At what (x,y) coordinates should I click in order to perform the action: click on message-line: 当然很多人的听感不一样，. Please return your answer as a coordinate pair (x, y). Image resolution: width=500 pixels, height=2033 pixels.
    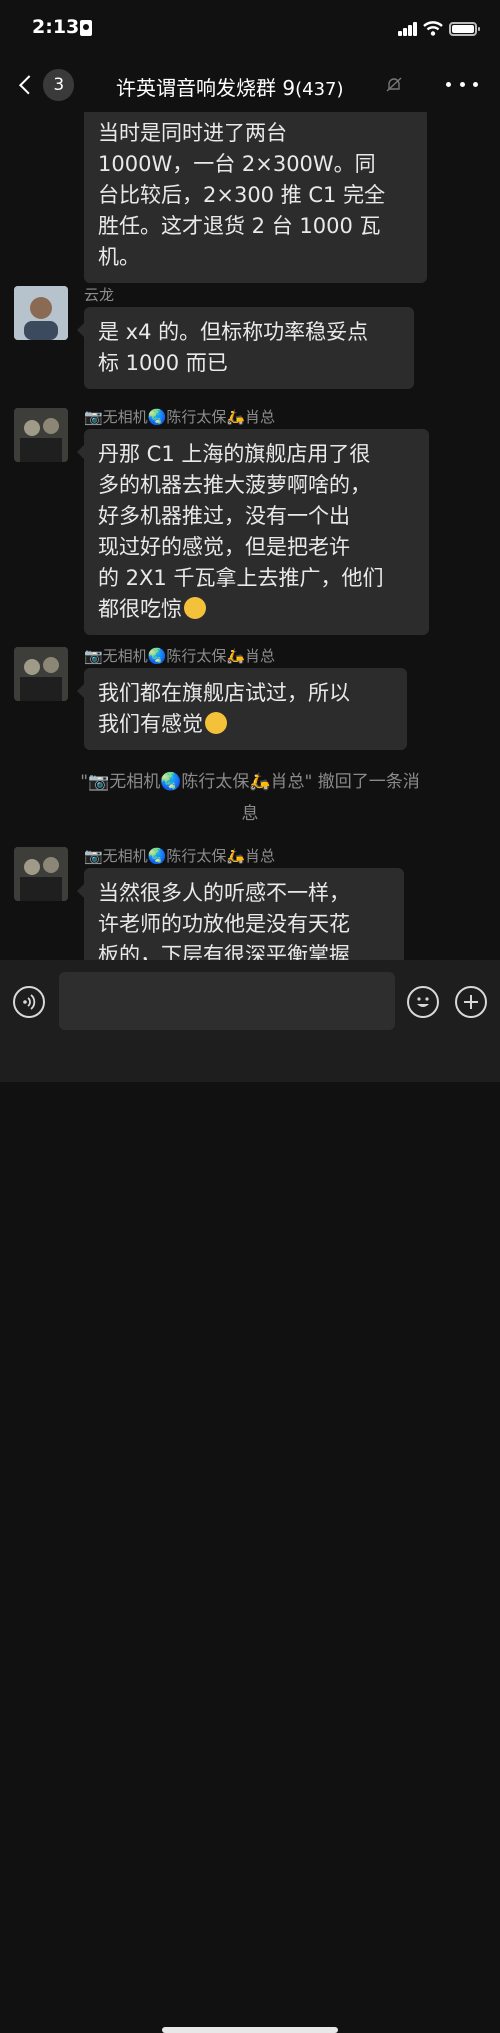
    Looking at the image, I should click on (224, 893).